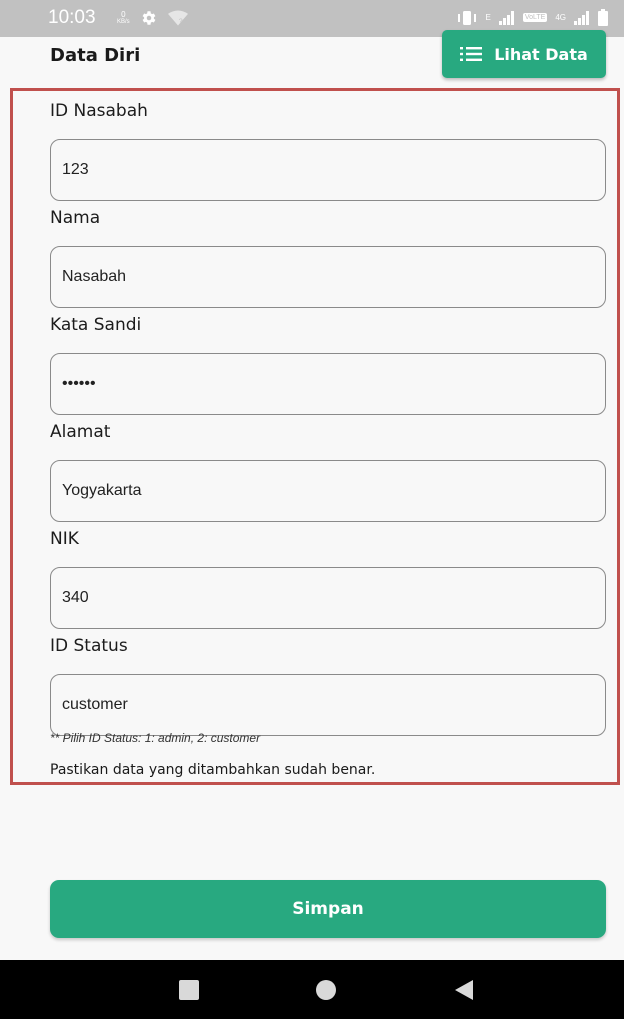 The image size is (624, 1019). Describe the element at coordinates (72, 17) in the screenshot. I see `status-time: 10:03` at that location.